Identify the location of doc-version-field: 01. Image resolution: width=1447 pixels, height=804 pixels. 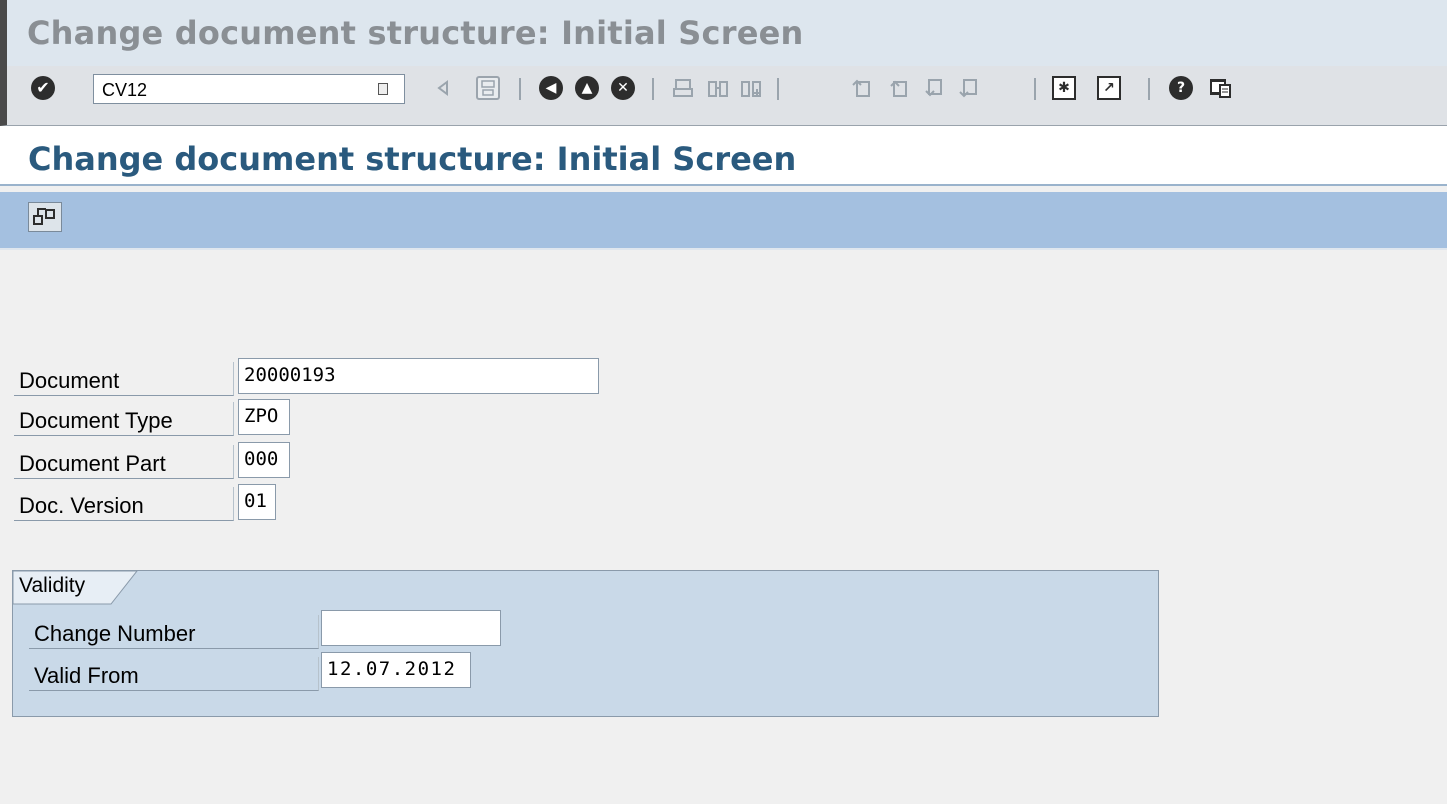
(257, 502).